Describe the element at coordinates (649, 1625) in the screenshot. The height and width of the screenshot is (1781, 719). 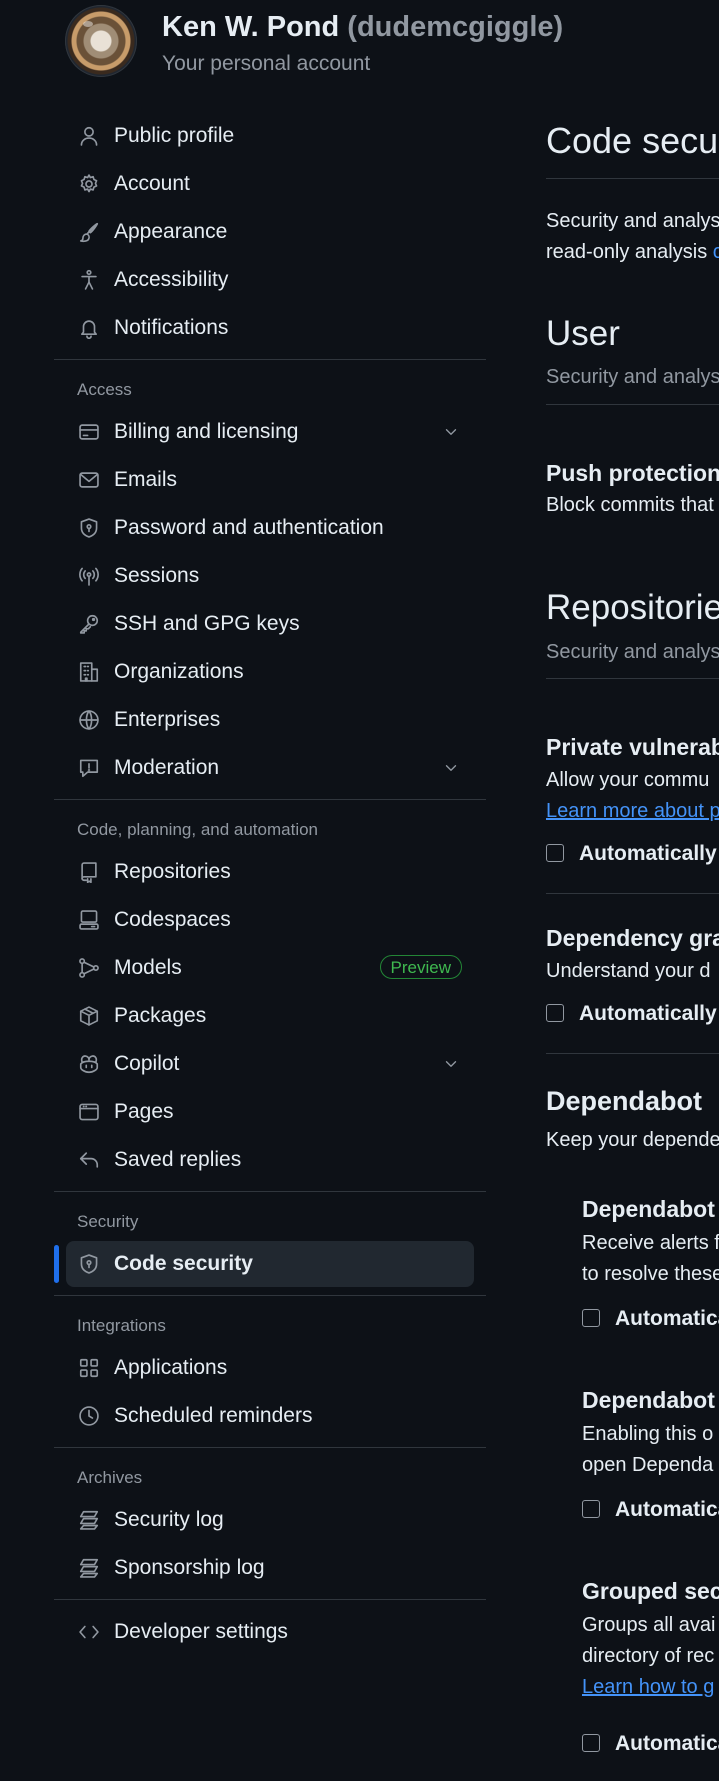
I see `grouped-security-updates-description-1: Groups all avai` at that location.